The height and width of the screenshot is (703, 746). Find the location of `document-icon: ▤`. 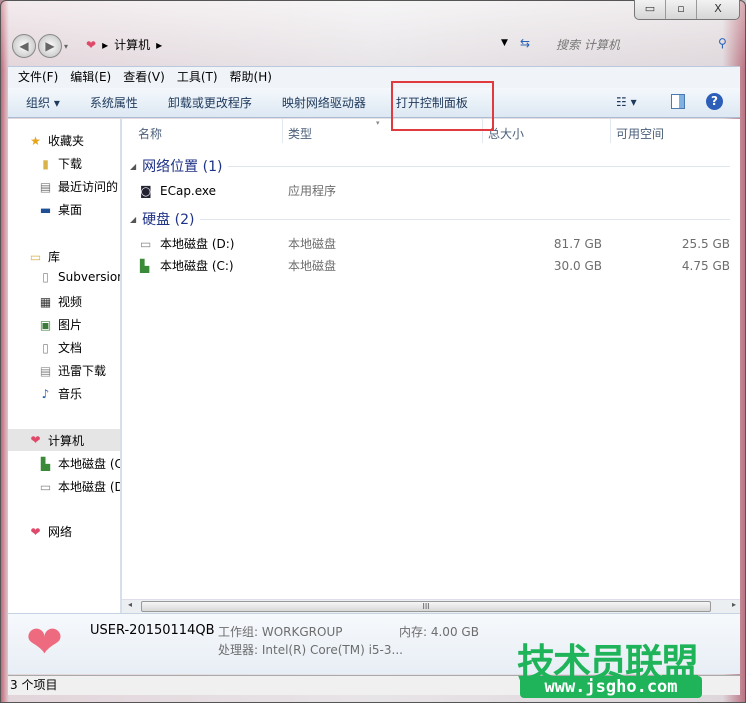

document-icon: ▤ is located at coordinates (45, 370).